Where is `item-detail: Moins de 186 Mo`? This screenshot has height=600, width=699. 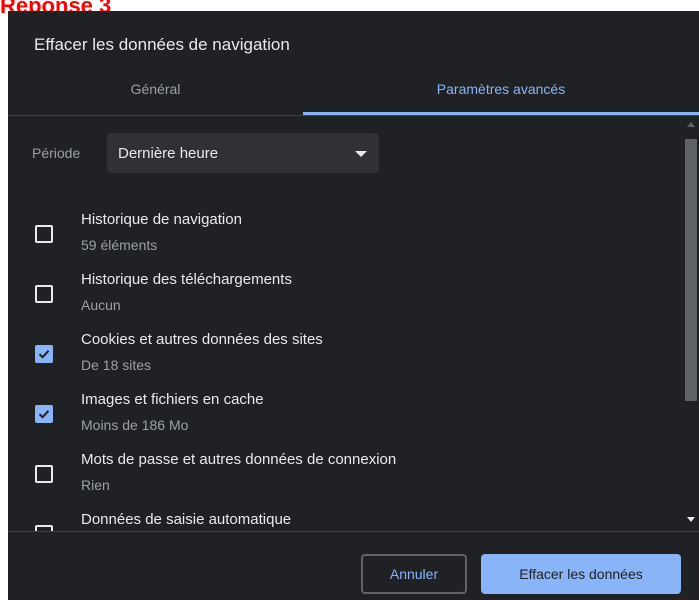
item-detail: Moins de 186 Mo is located at coordinates (135, 425).